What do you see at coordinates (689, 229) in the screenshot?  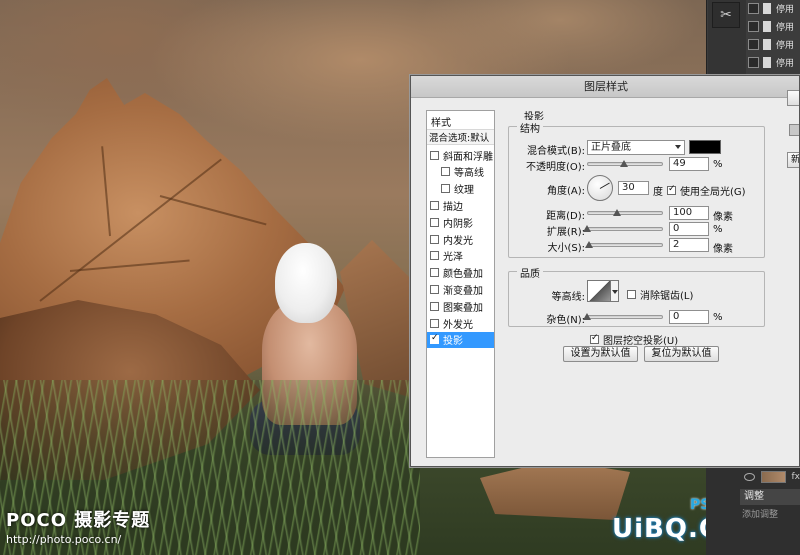 I see `spread-input: 0` at bounding box center [689, 229].